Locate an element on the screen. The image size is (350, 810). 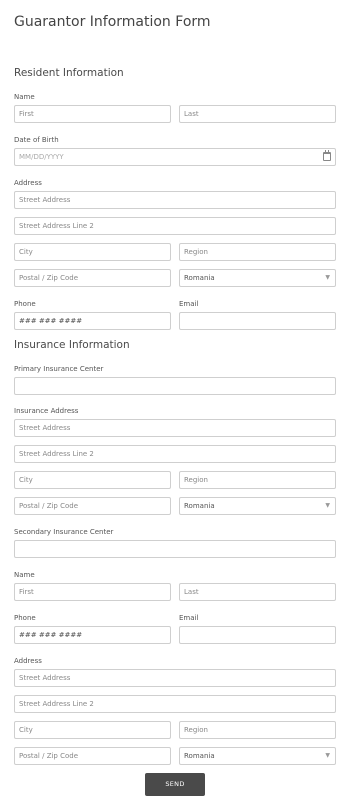
insurance-postal-b-input: Postal / Zip Code is located at coordinates (92, 756).